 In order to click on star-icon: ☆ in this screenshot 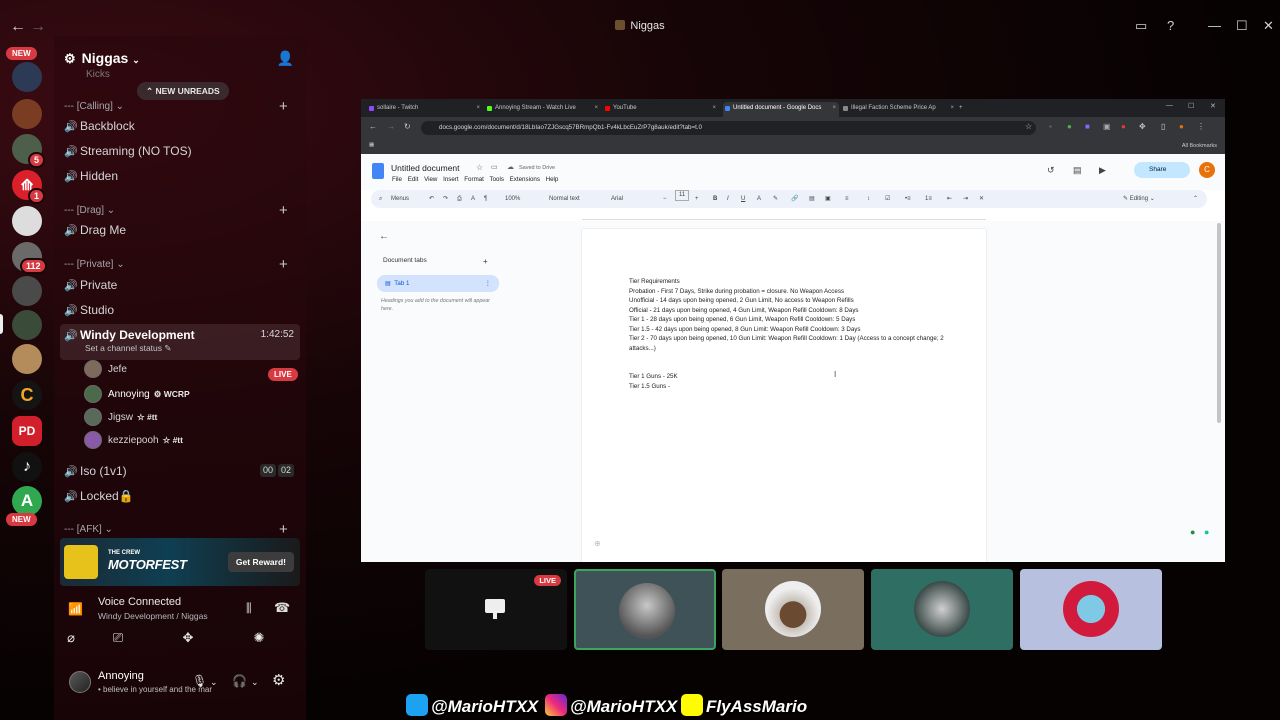, I will do `click(479, 167)`.